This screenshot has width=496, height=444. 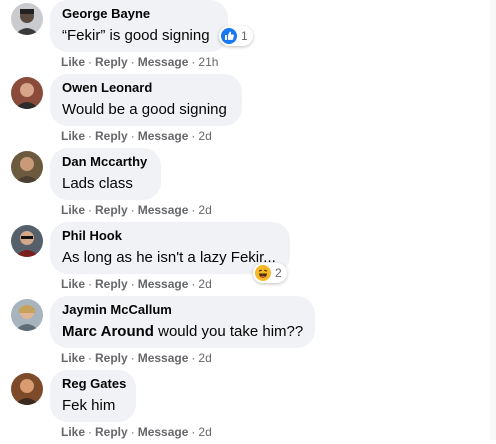 What do you see at coordinates (170, 236) in the screenshot?
I see `comment-author: Phil Hook` at bounding box center [170, 236].